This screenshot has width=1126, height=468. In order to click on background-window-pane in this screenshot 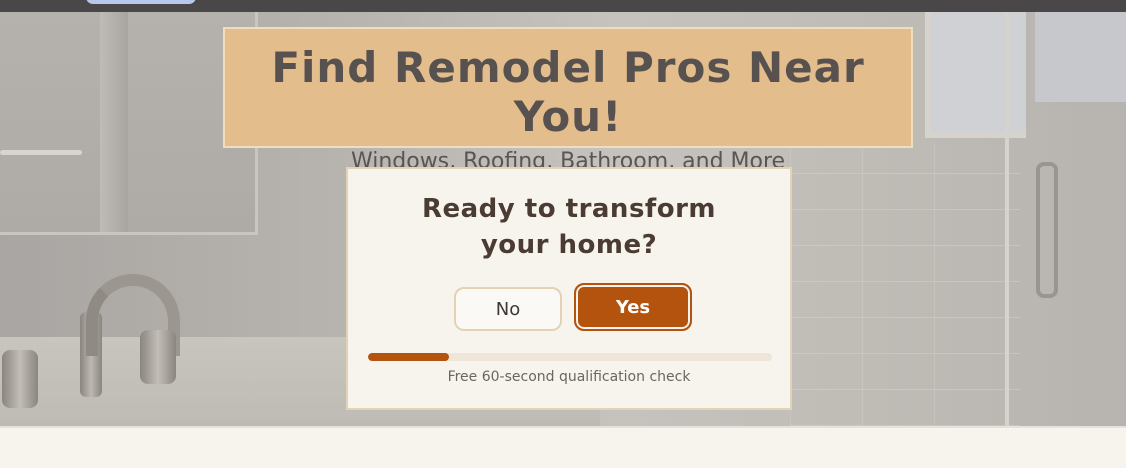, I will do `click(1080, 57)`.